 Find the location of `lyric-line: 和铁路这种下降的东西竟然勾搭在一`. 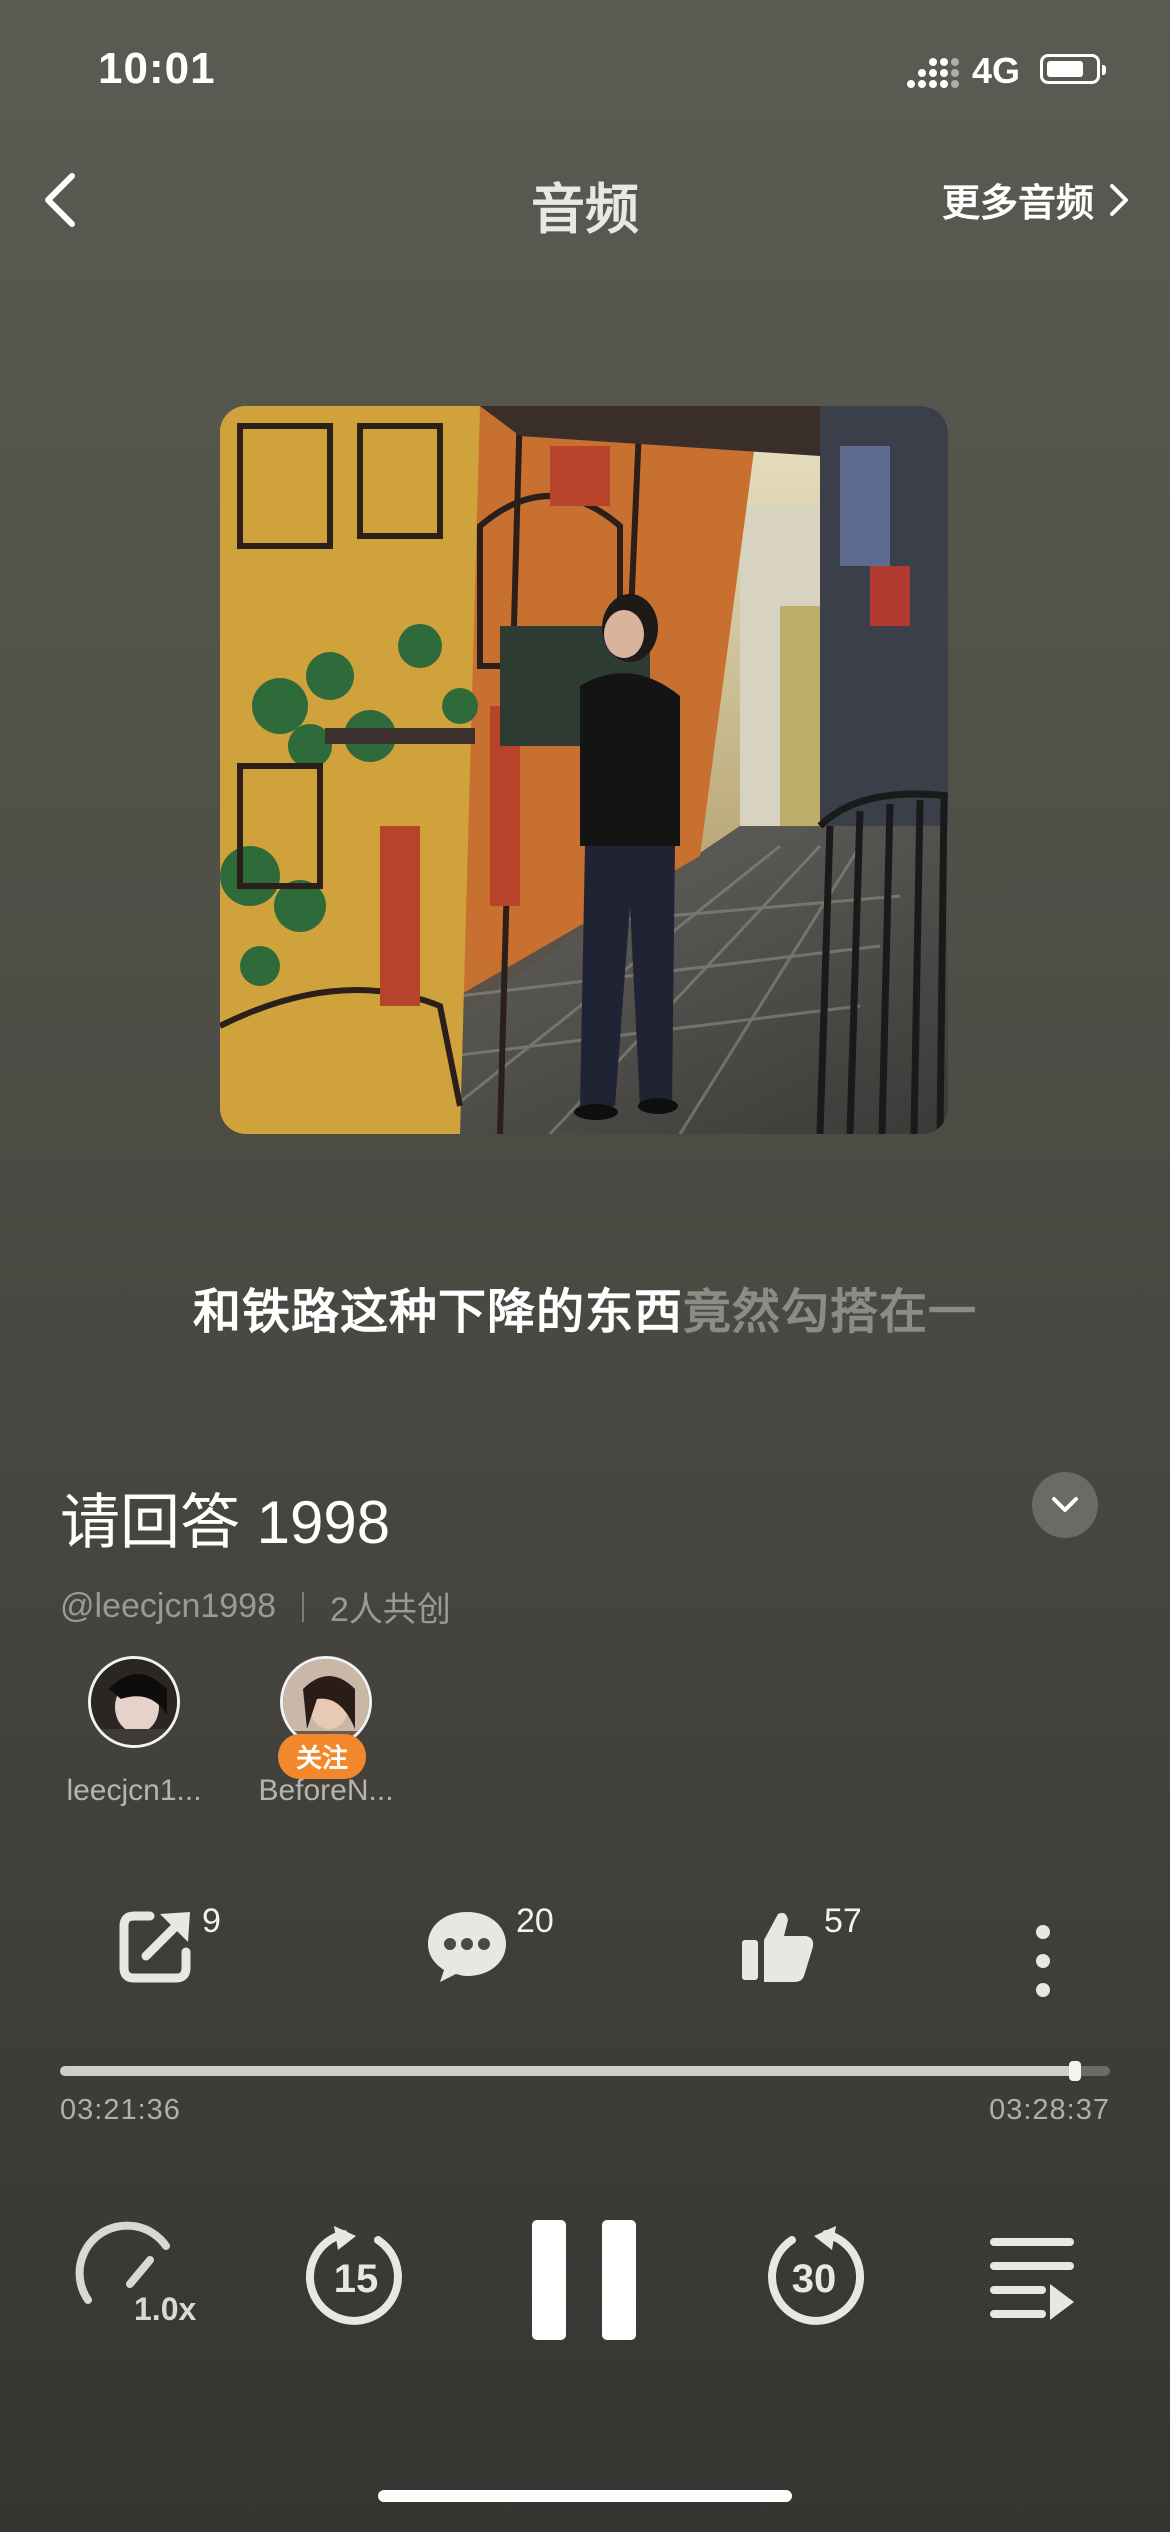

lyric-line: 和铁路这种下降的东西竟然勾搭在一 is located at coordinates (585, 1307).